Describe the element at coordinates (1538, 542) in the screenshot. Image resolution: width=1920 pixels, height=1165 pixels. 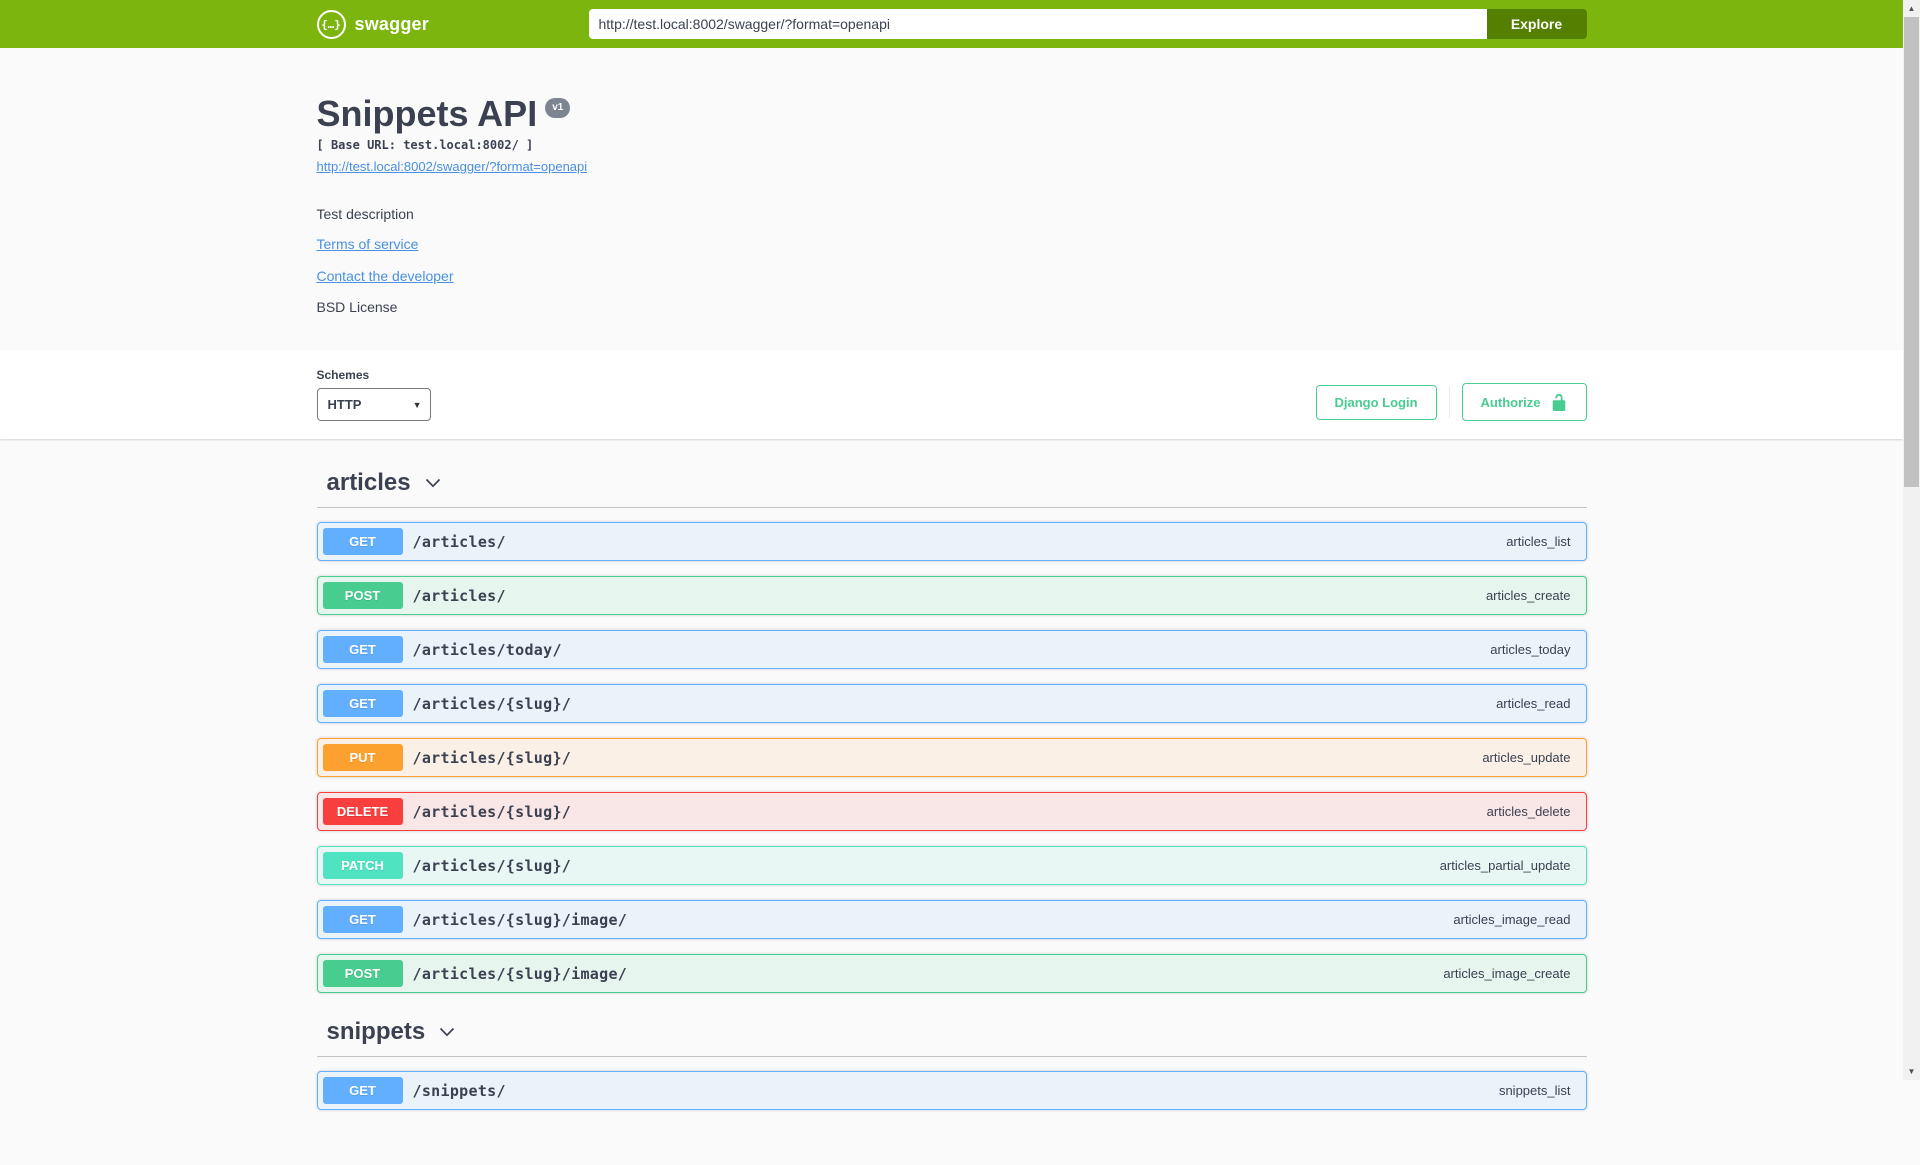
I see `operation-id: articles_list` at that location.